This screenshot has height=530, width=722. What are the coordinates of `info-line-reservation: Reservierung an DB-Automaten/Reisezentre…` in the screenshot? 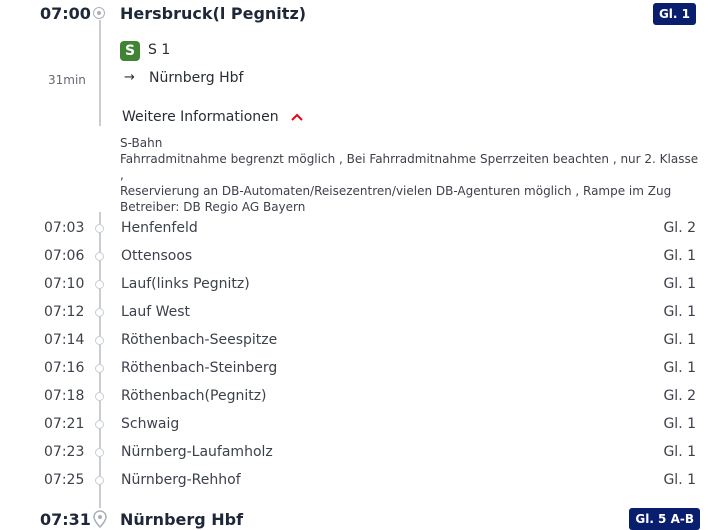 It's located at (396, 191).